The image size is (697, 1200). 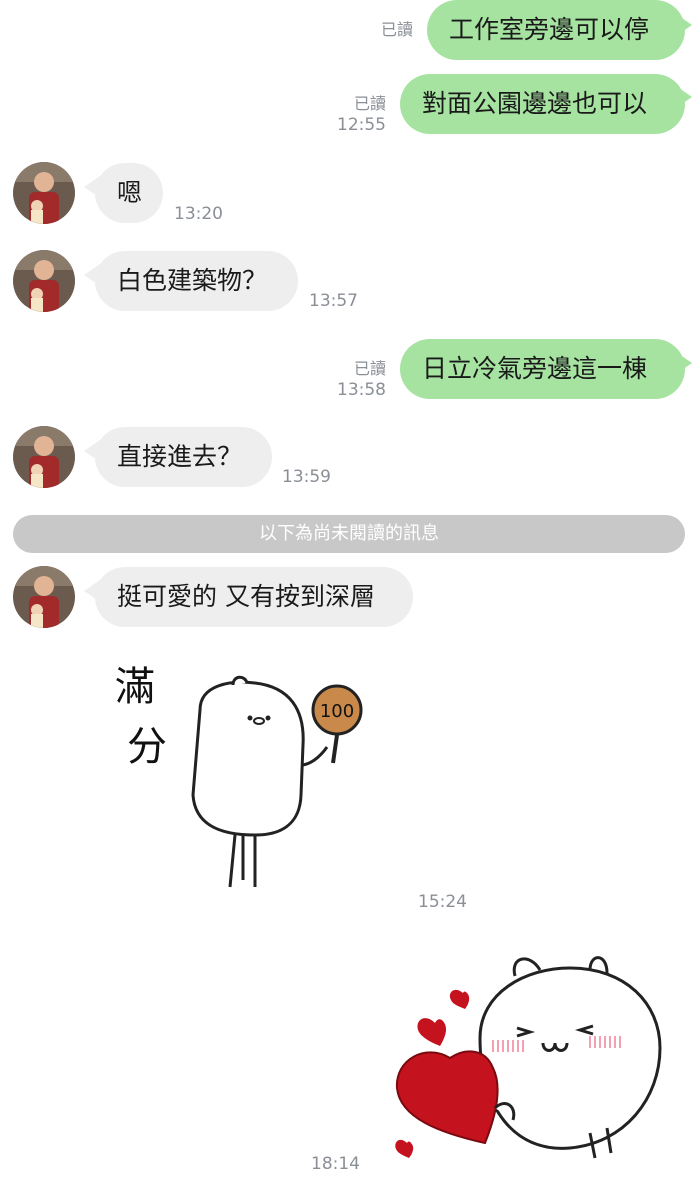 I want to click on incoming-message: 白色建築物？, so click(x=196, y=281).